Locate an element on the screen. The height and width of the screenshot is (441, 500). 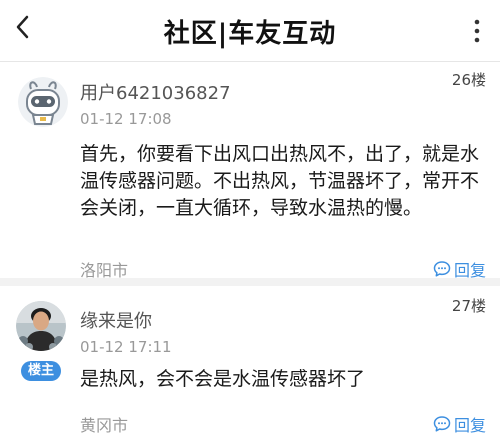
more-button is located at coordinates (477, 31).